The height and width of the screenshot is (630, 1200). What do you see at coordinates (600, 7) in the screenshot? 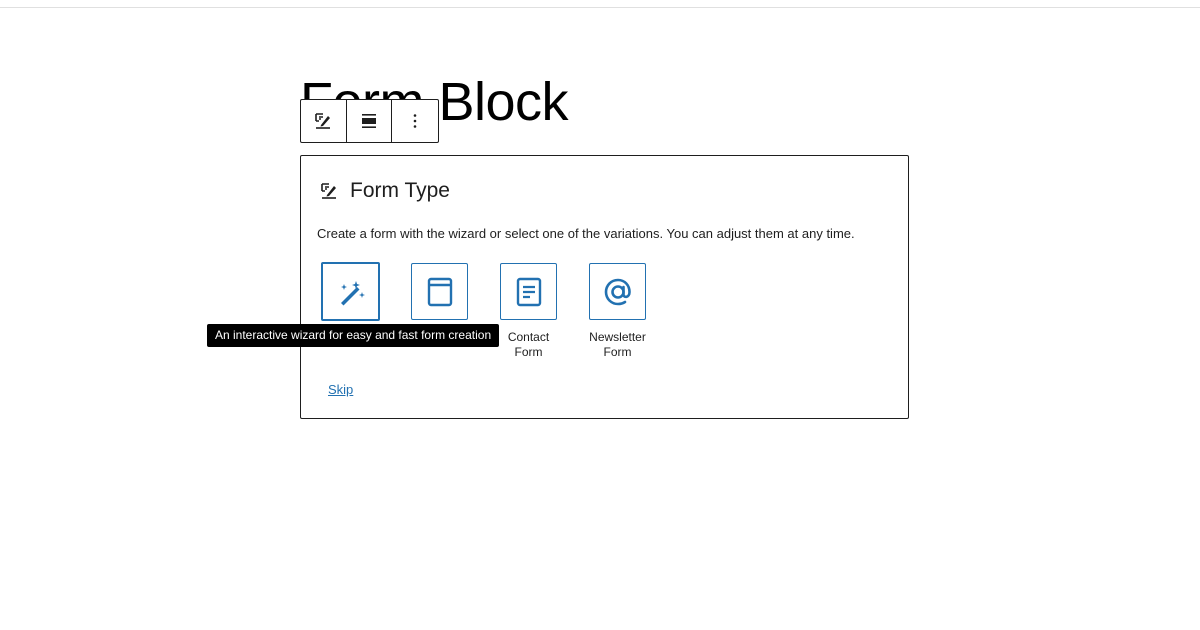
I see `header-divider` at bounding box center [600, 7].